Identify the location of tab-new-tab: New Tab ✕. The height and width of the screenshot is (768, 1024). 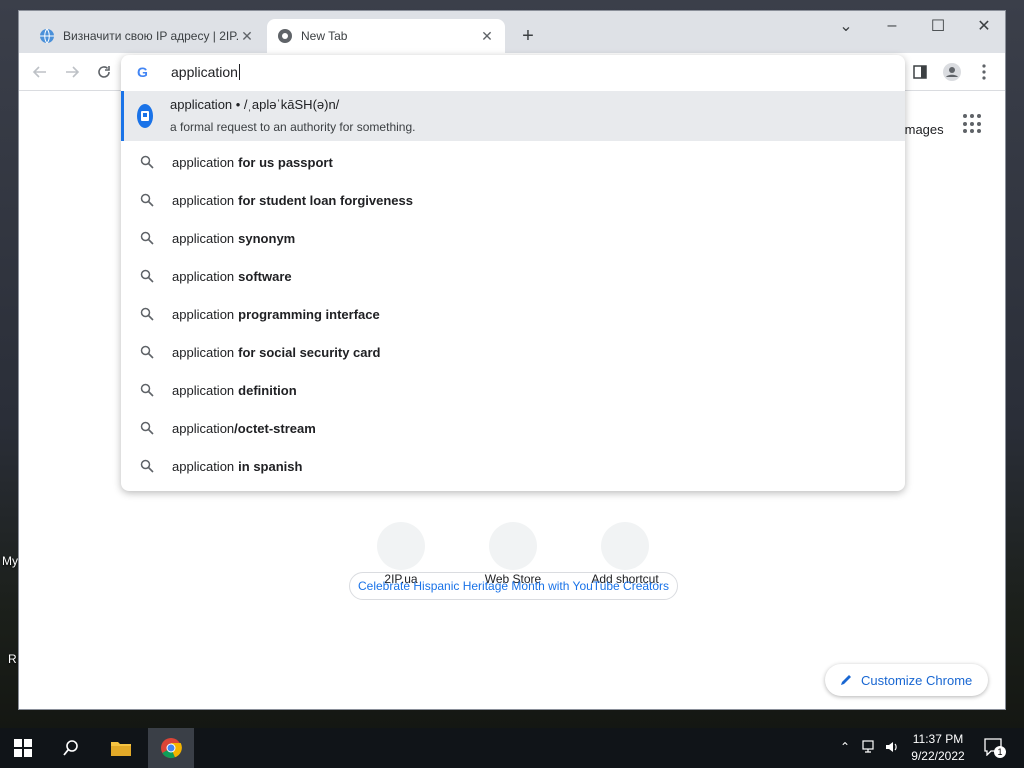
(386, 36).